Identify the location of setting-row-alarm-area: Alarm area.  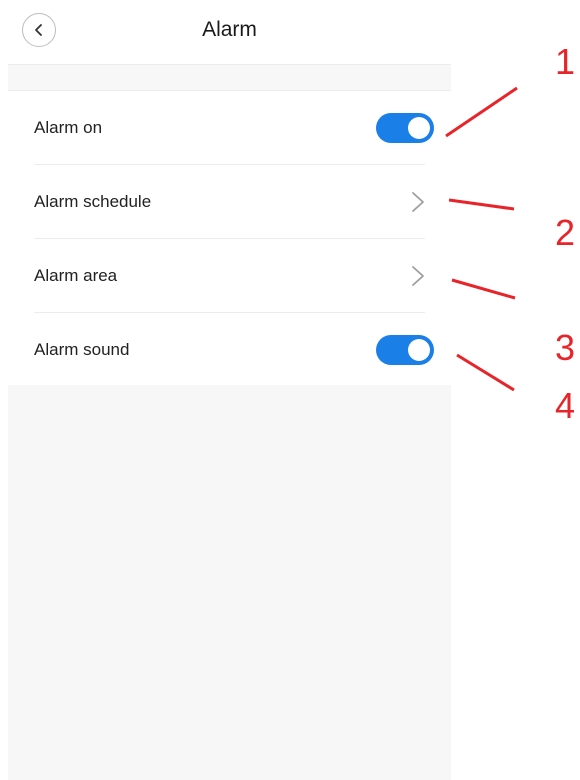
(229, 276).